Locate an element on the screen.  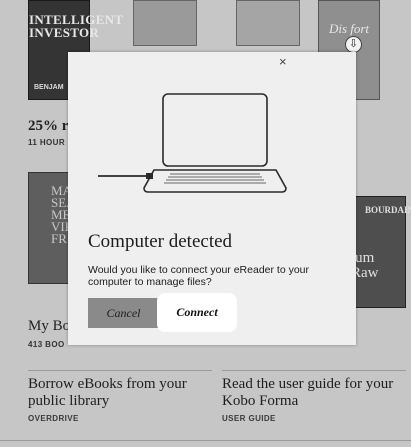
laptop-usb-illustration is located at coordinates (192, 143).